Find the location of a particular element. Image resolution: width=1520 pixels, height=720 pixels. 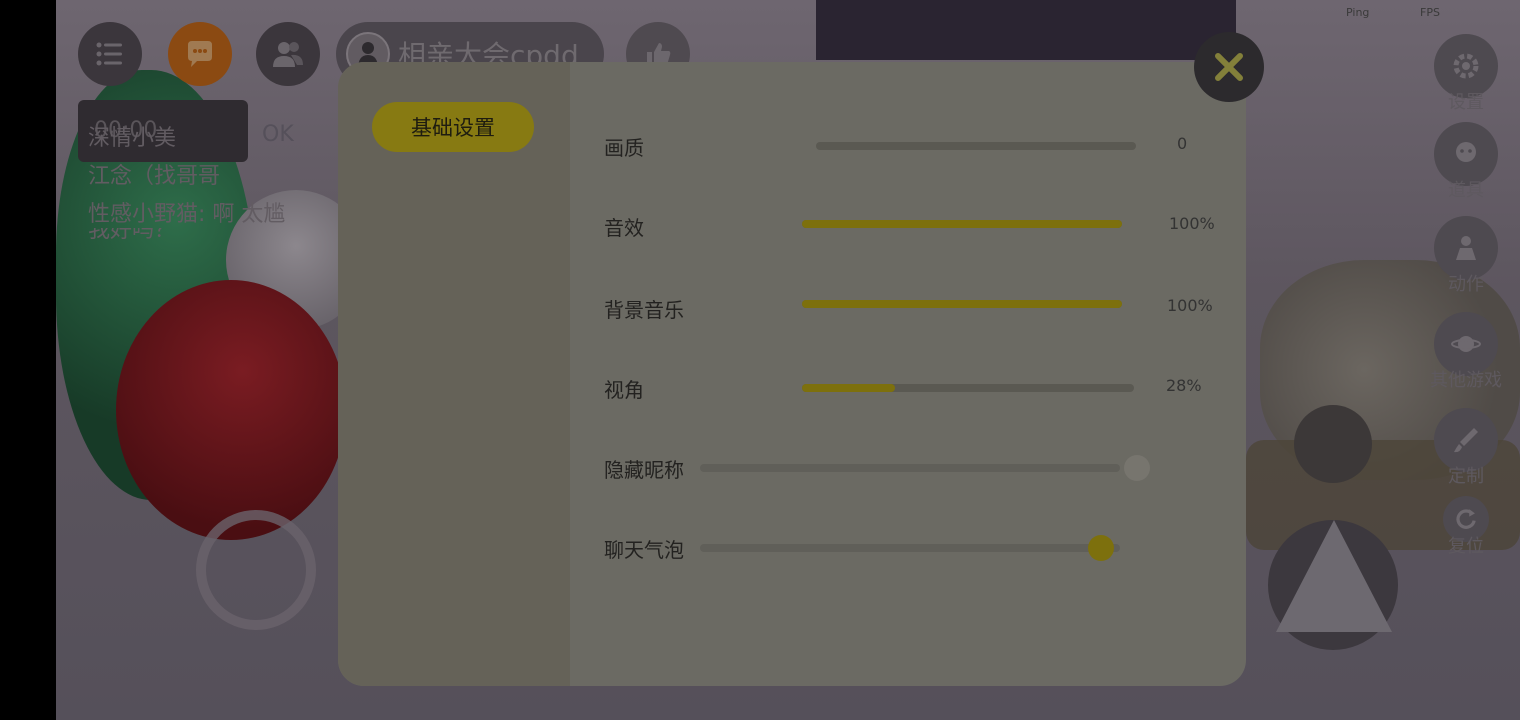

hide-nickname-setting: 隐藏昵称 is located at coordinates (914, 468).